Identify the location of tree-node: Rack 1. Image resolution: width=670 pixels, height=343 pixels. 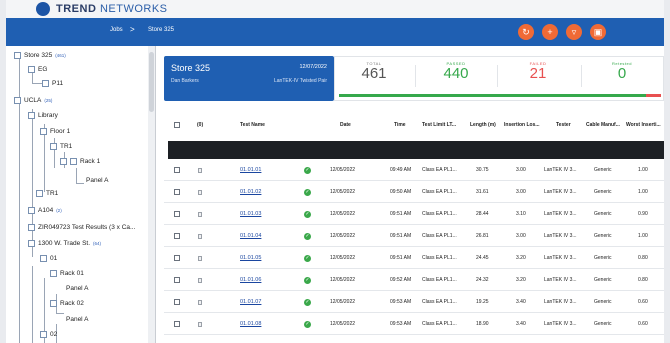
(80, 161).